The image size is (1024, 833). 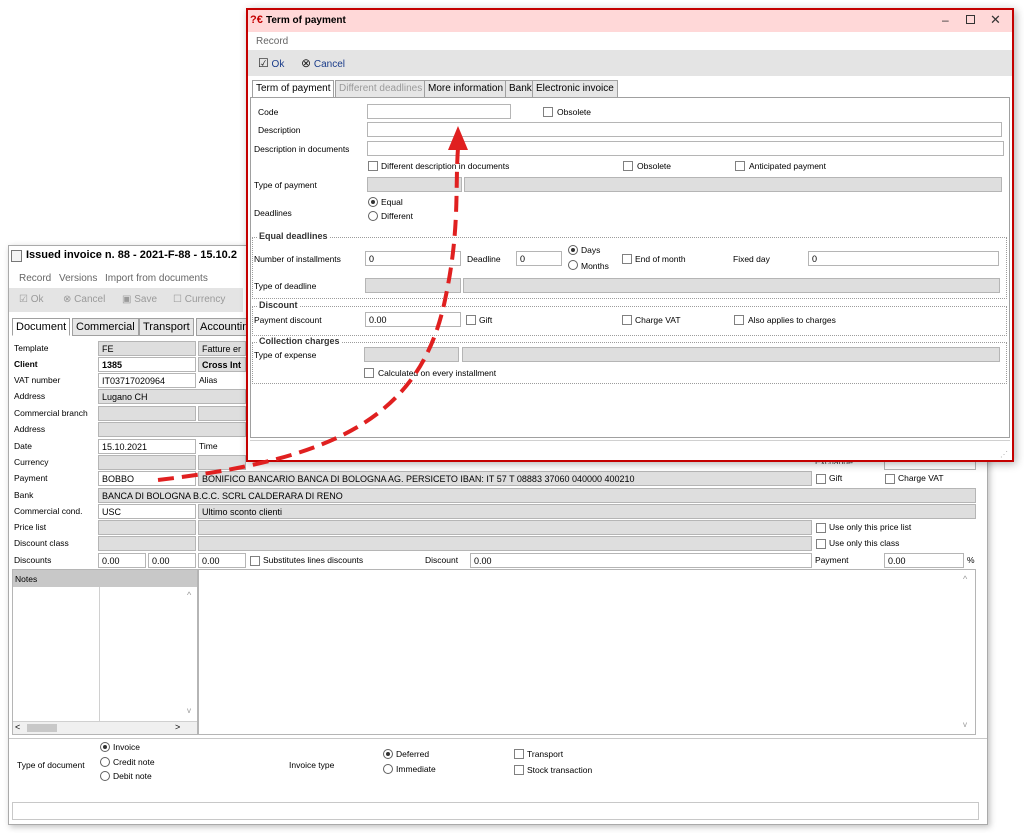 I want to click on payment-discount-field: 0.00, so click(x=413, y=319).